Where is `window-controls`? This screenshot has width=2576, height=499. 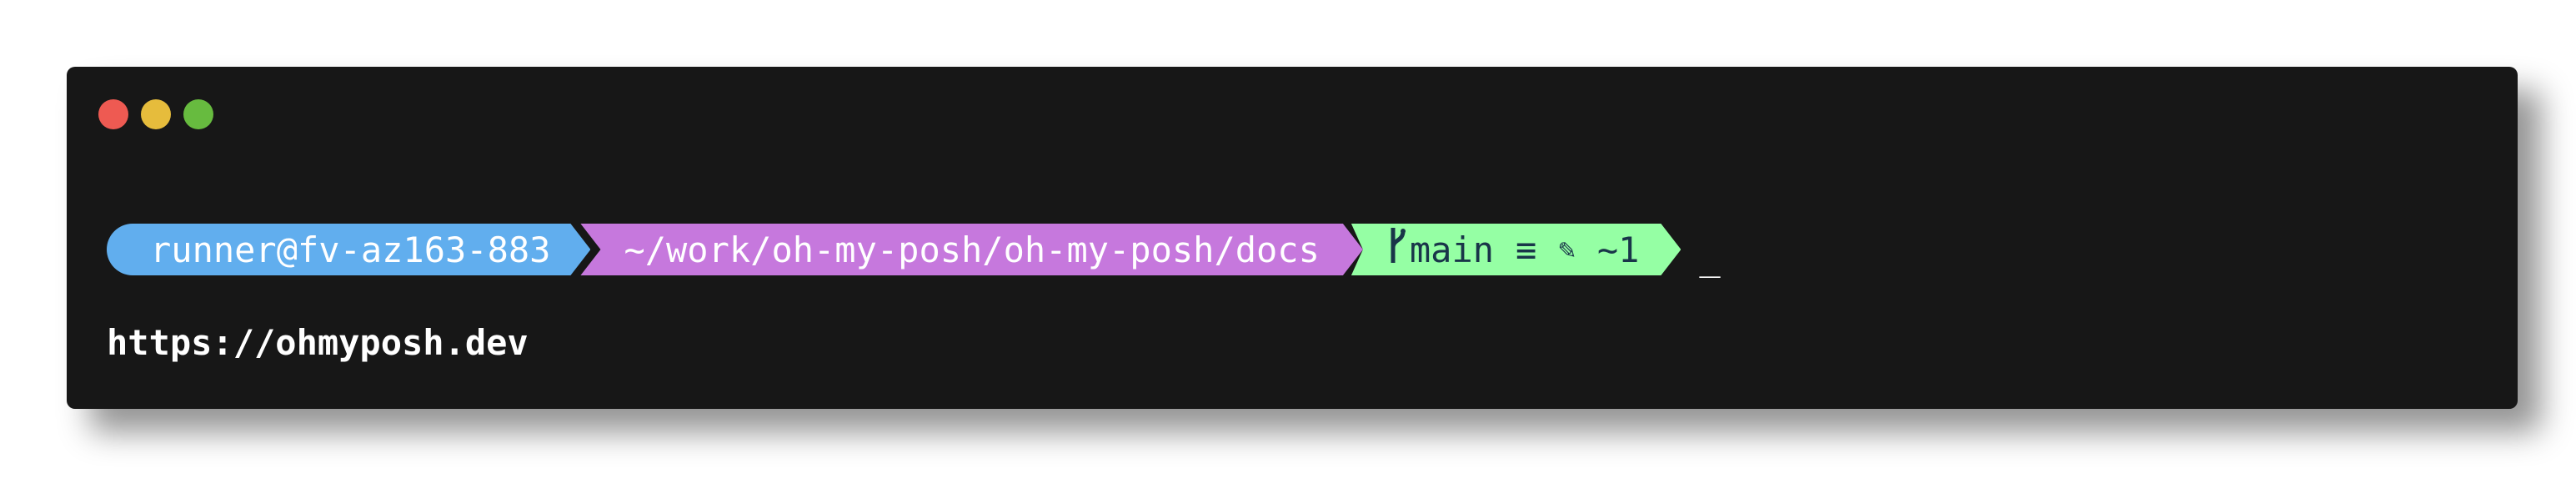 window-controls is located at coordinates (155, 115).